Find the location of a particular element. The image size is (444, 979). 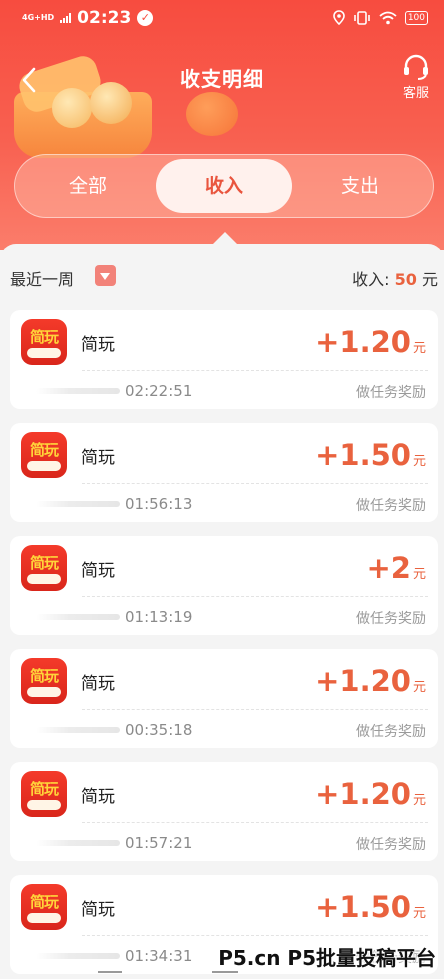

period-label: 最近一周 is located at coordinates (42, 278).